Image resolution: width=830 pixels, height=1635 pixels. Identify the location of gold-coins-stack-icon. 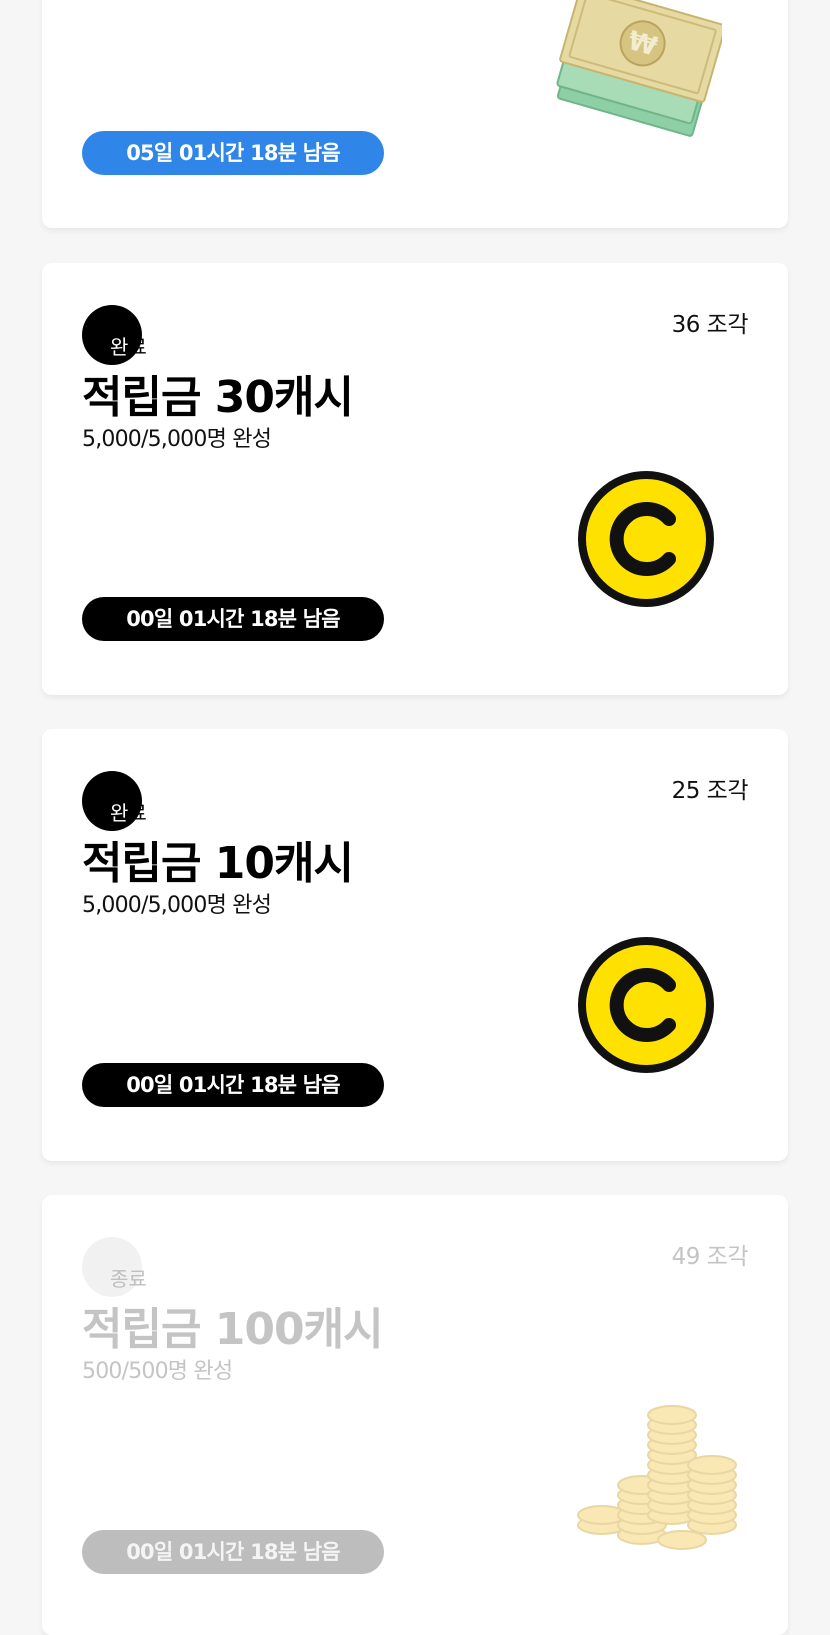
(657, 1477).